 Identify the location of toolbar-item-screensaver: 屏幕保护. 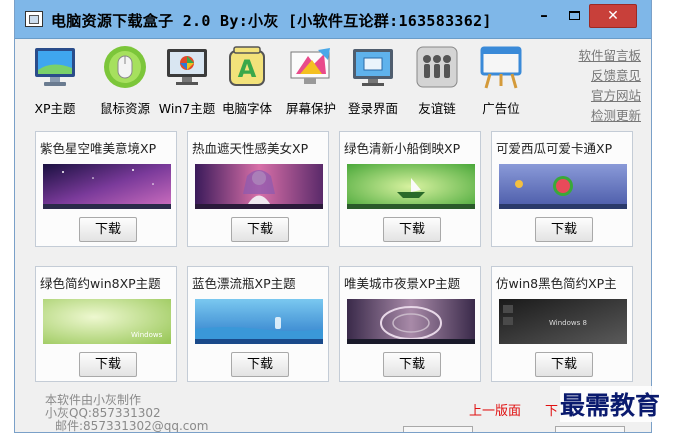
(311, 80).